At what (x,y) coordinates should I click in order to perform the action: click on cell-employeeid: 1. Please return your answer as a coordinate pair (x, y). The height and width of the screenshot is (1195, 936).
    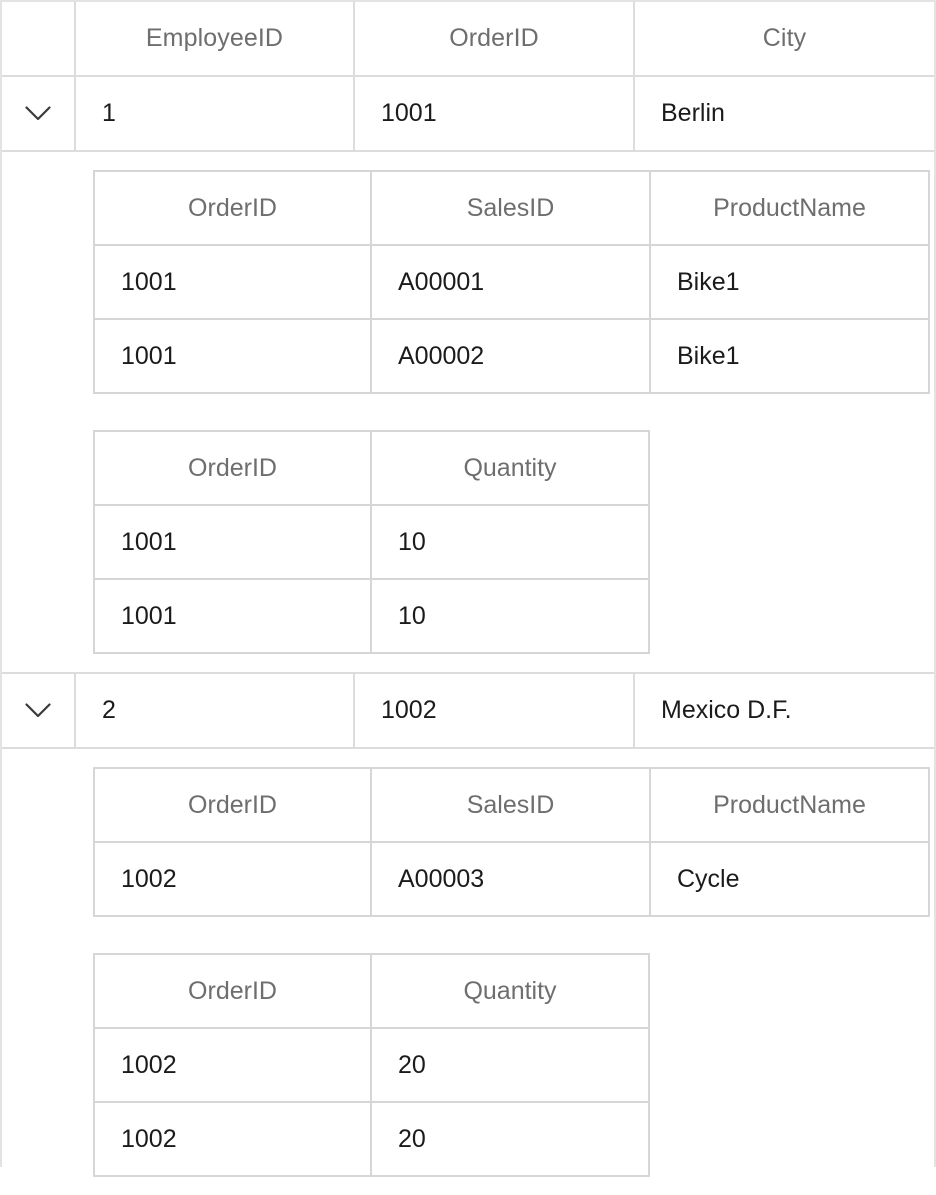
    Looking at the image, I should click on (215, 113).